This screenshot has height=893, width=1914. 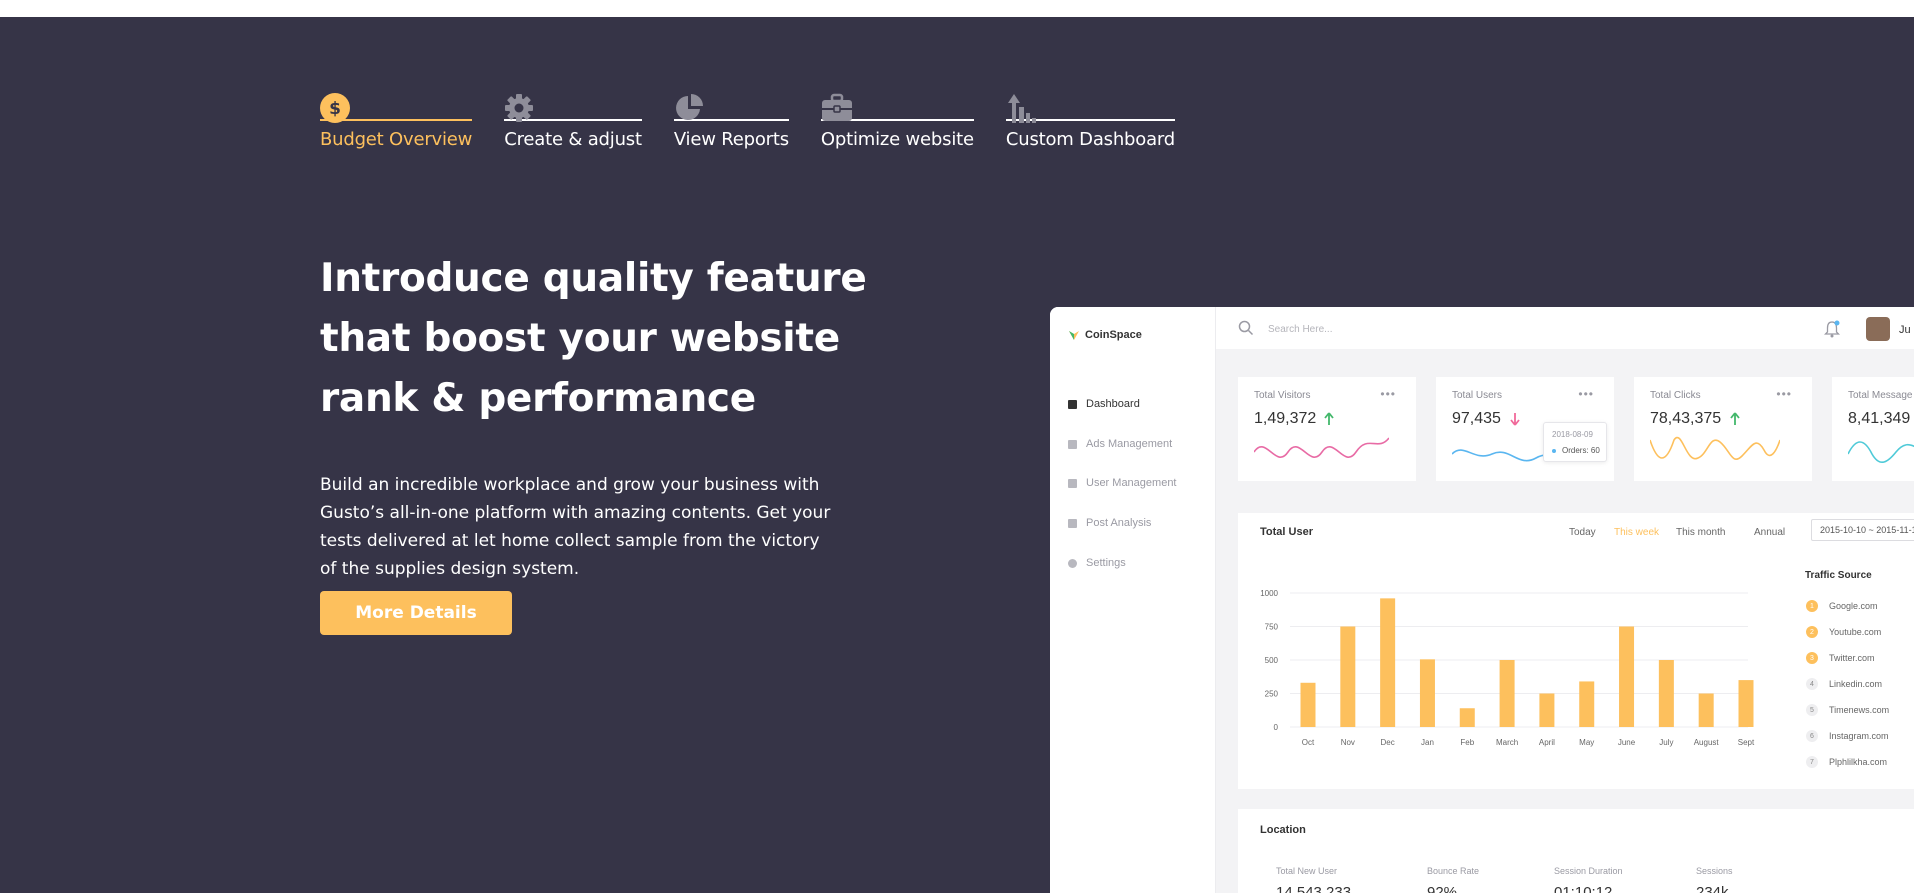 I want to click on tab-create-adjust: Create & adjust, so click(x=573, y=112).